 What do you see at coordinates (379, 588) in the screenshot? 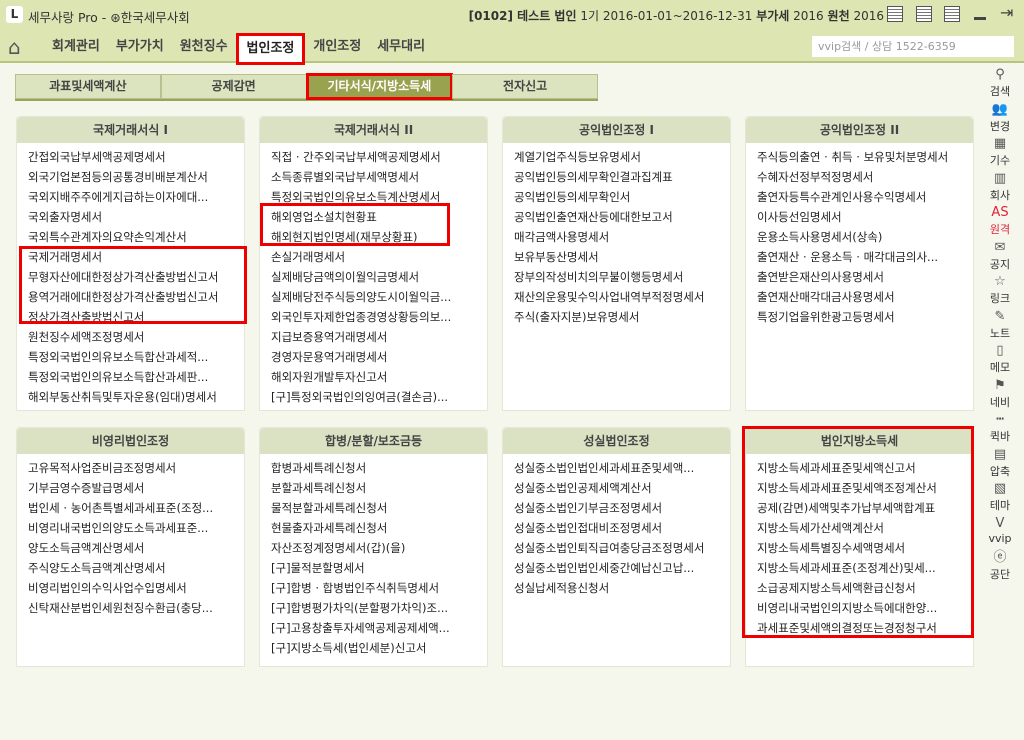
I see `form-link: [구]합병 · 합병법인주식취득명세서` at bounding box center [379, 588].